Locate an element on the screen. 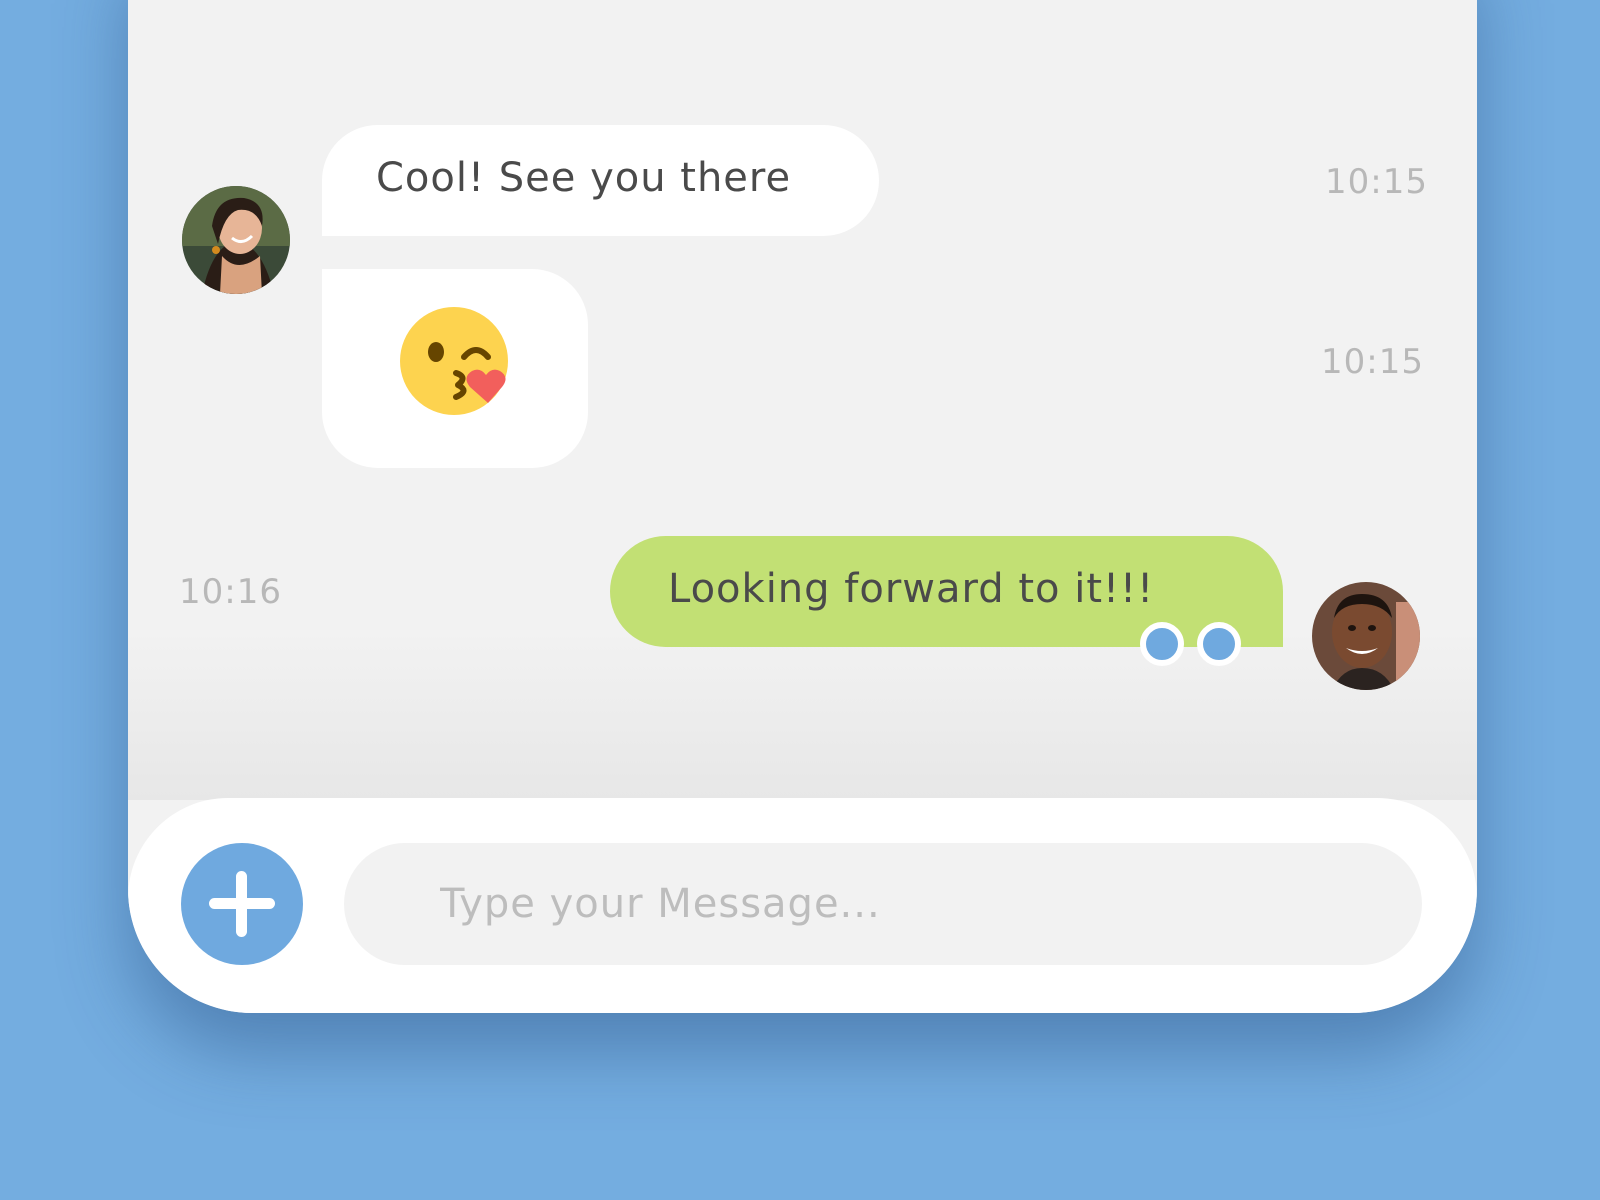  received-message-bubble: Cool! See you there is located at coordinates (600, 180).